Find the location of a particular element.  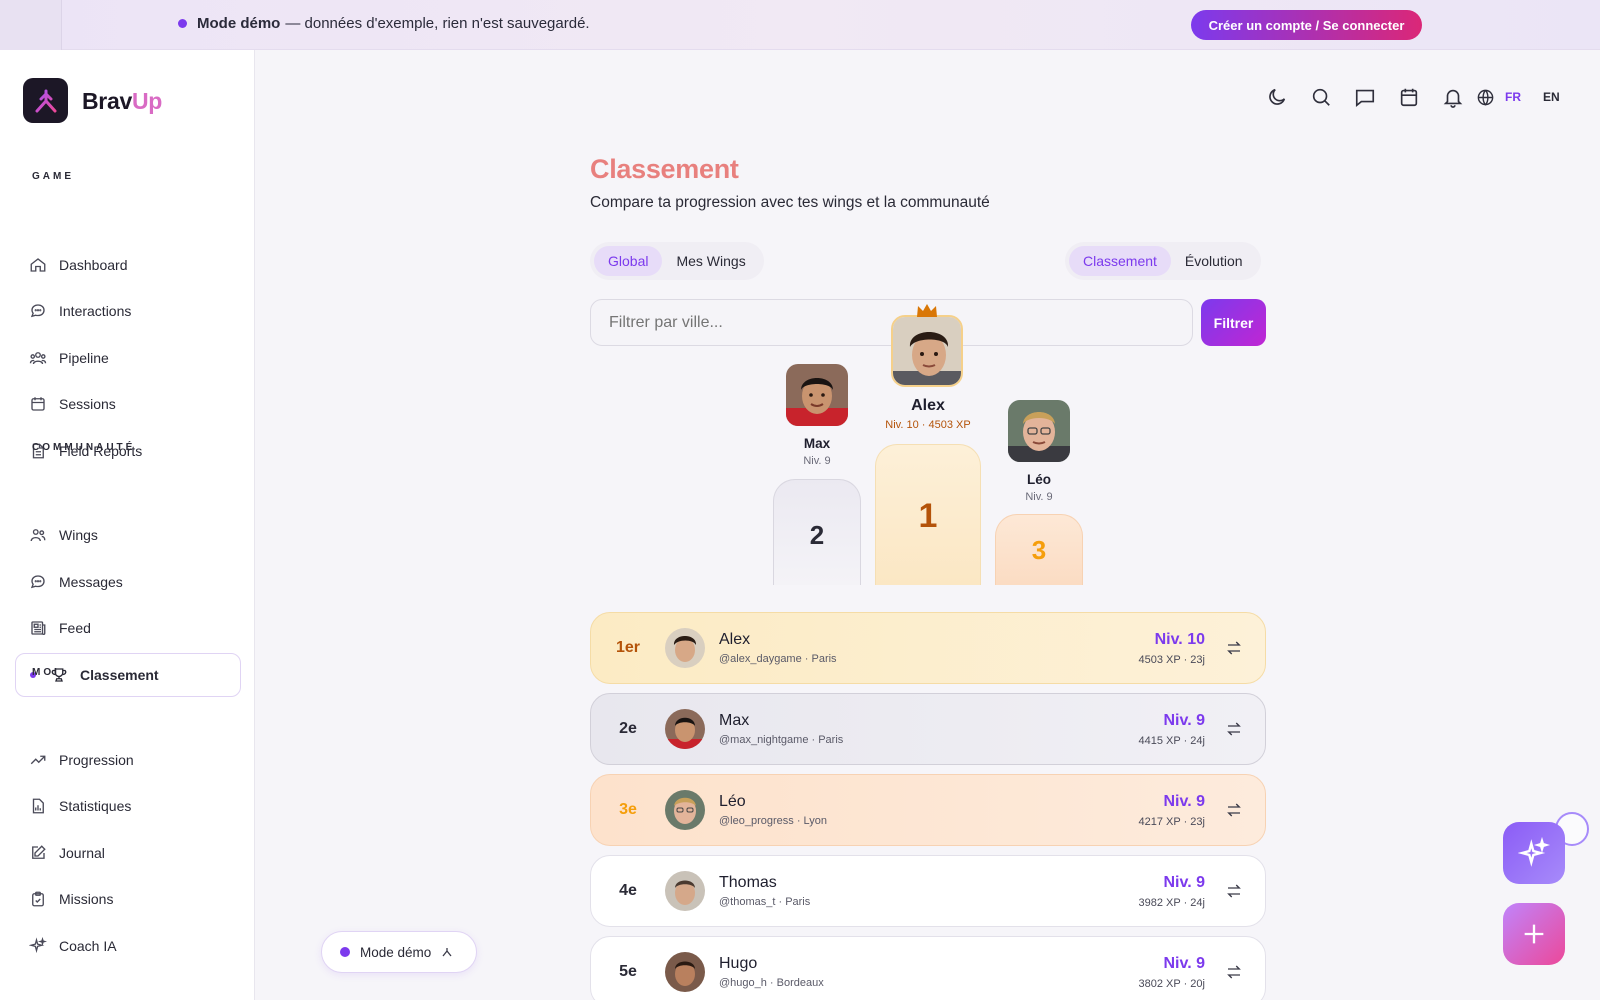

sidebar-item-wings: Wings is located at coordinates (128, 535).